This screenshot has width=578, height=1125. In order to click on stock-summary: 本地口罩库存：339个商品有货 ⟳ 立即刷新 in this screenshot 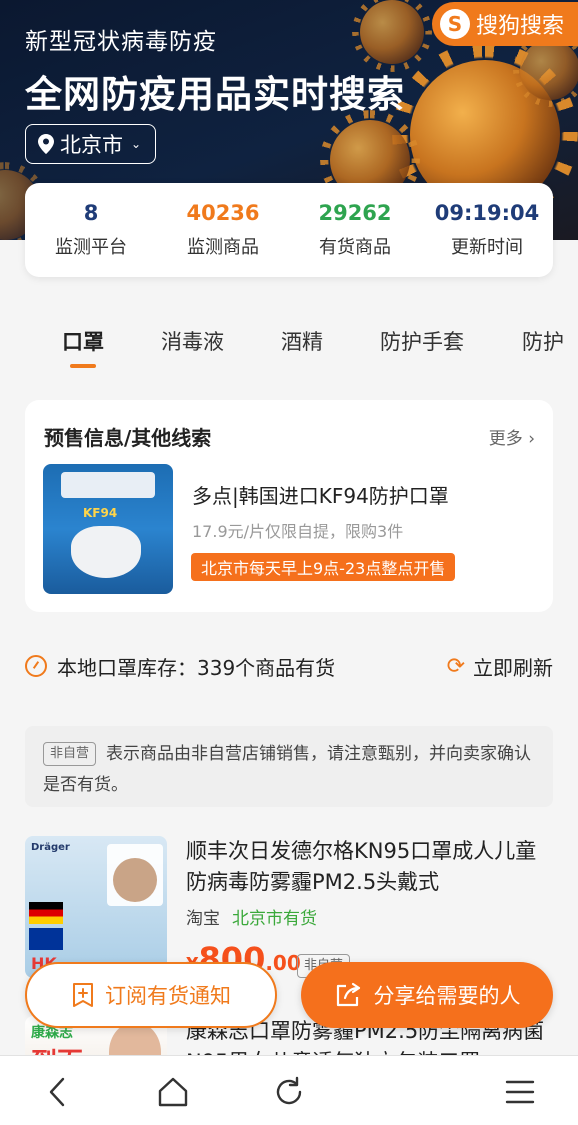, I will do `click(289, 666)`.